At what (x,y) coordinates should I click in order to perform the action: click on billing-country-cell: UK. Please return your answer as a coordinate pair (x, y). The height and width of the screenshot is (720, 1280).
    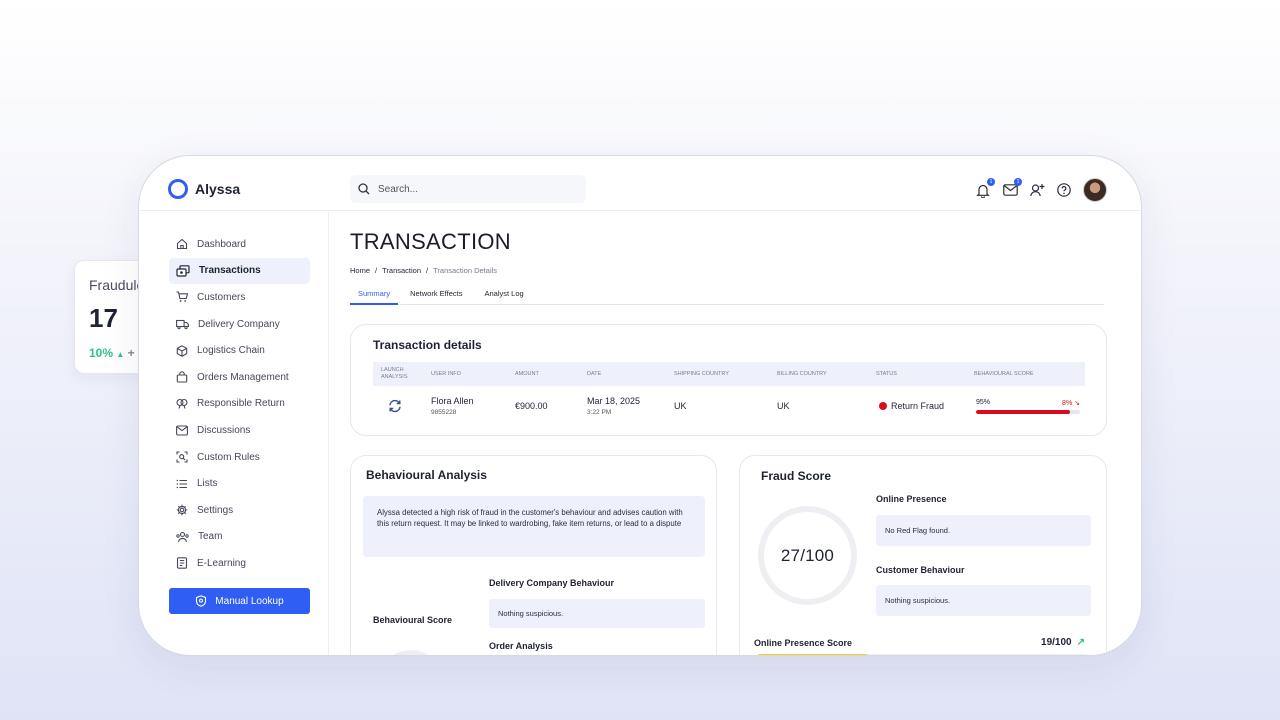
    Looking at the image, I should click on (783, 406).